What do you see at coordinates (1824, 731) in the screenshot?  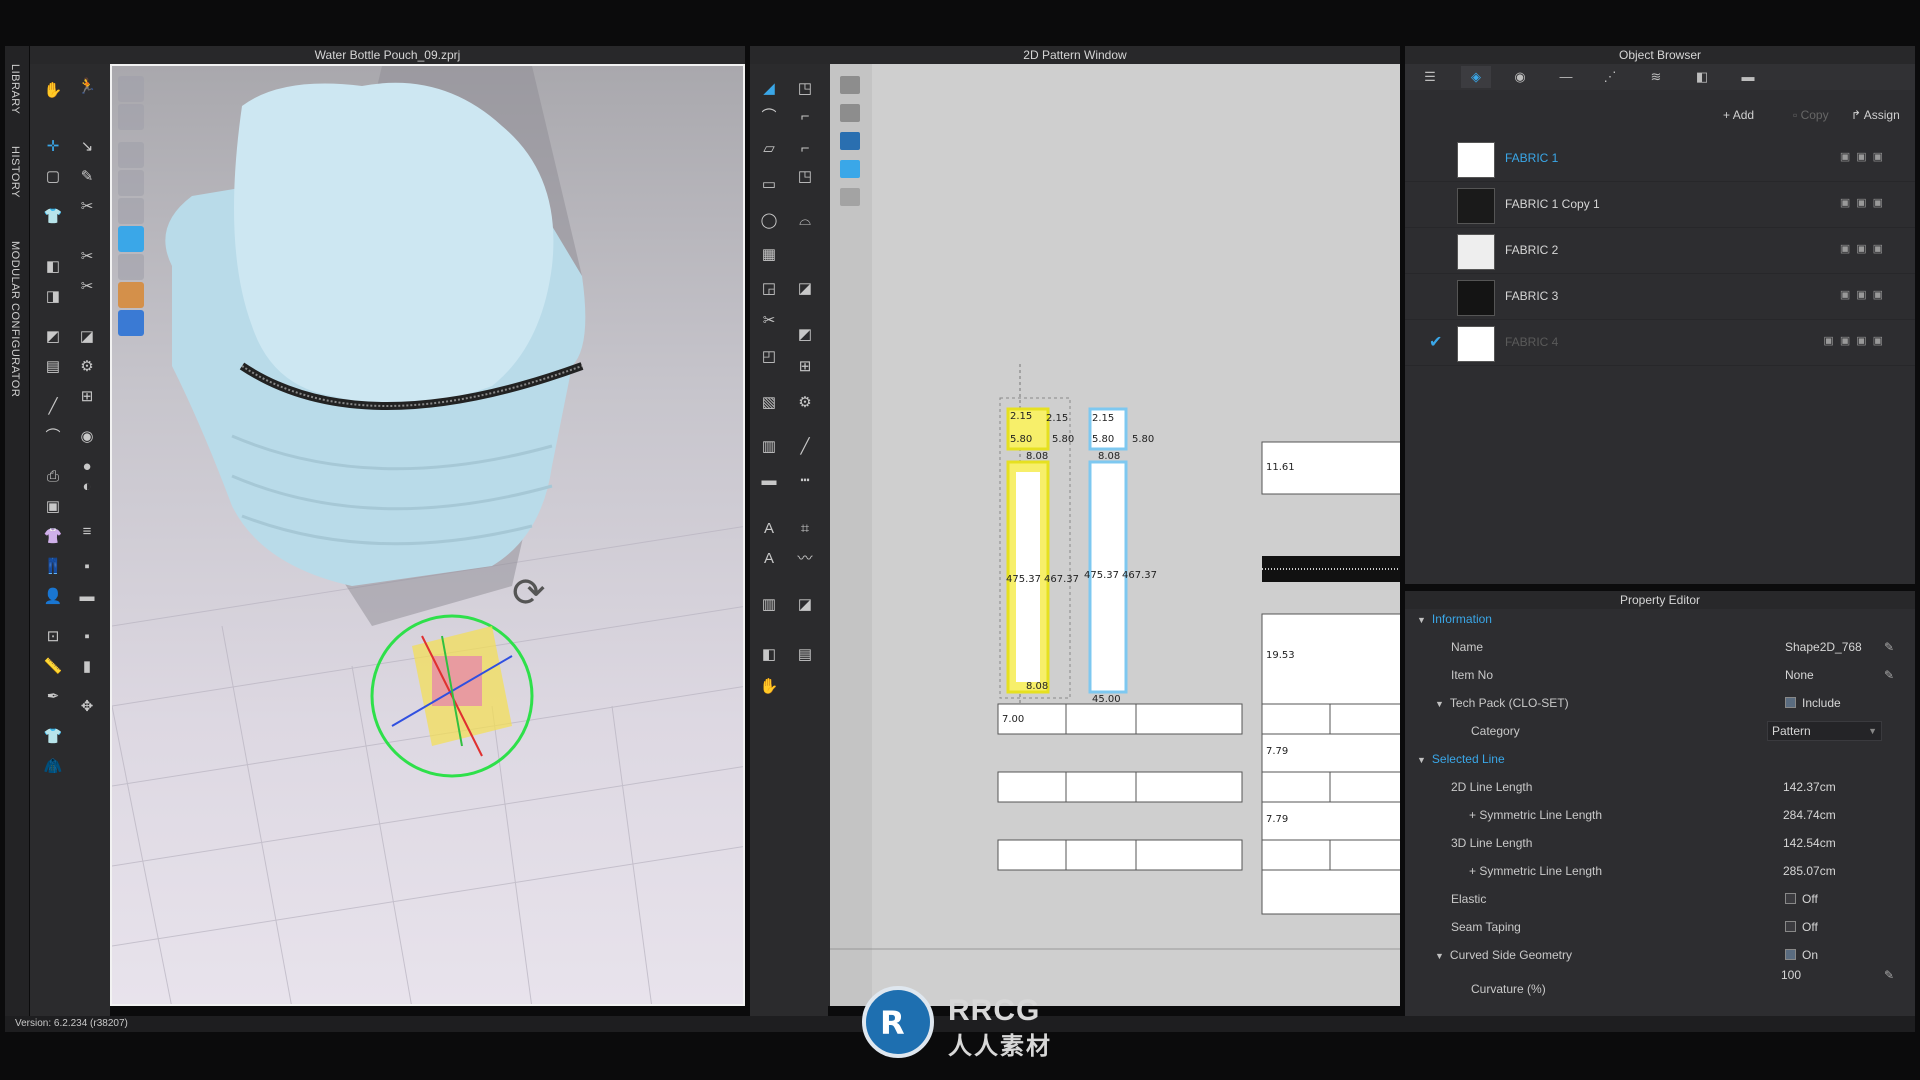 I see `category-dropdown: Pattern ▼` at bounding box center [1824, 731].